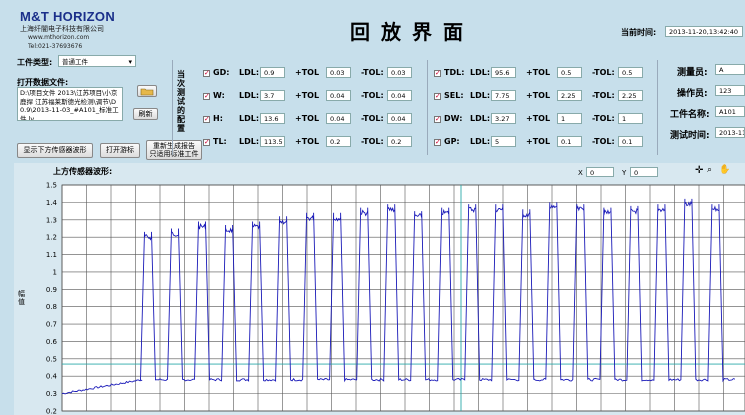 Image resolution: width=745 pixels, height=415 pixels. What do you see at coordinates (724, 170) in the screenshot?
I see `pan-hand-icon: ✋` at bounding box center [724, 170].